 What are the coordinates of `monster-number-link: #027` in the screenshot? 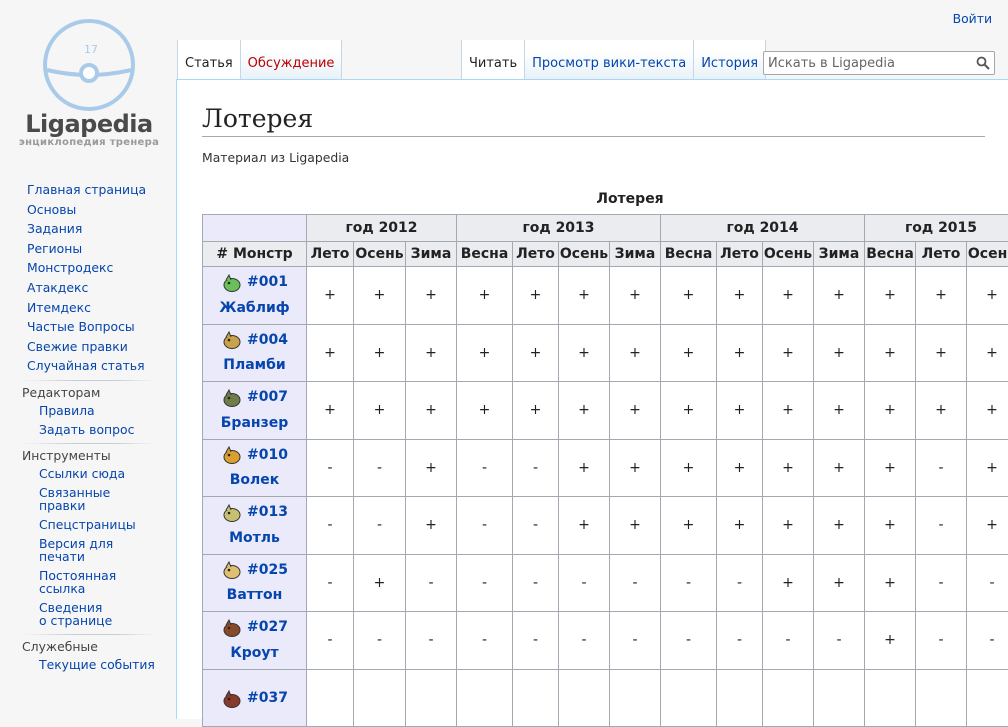 It's located at (267, 627).